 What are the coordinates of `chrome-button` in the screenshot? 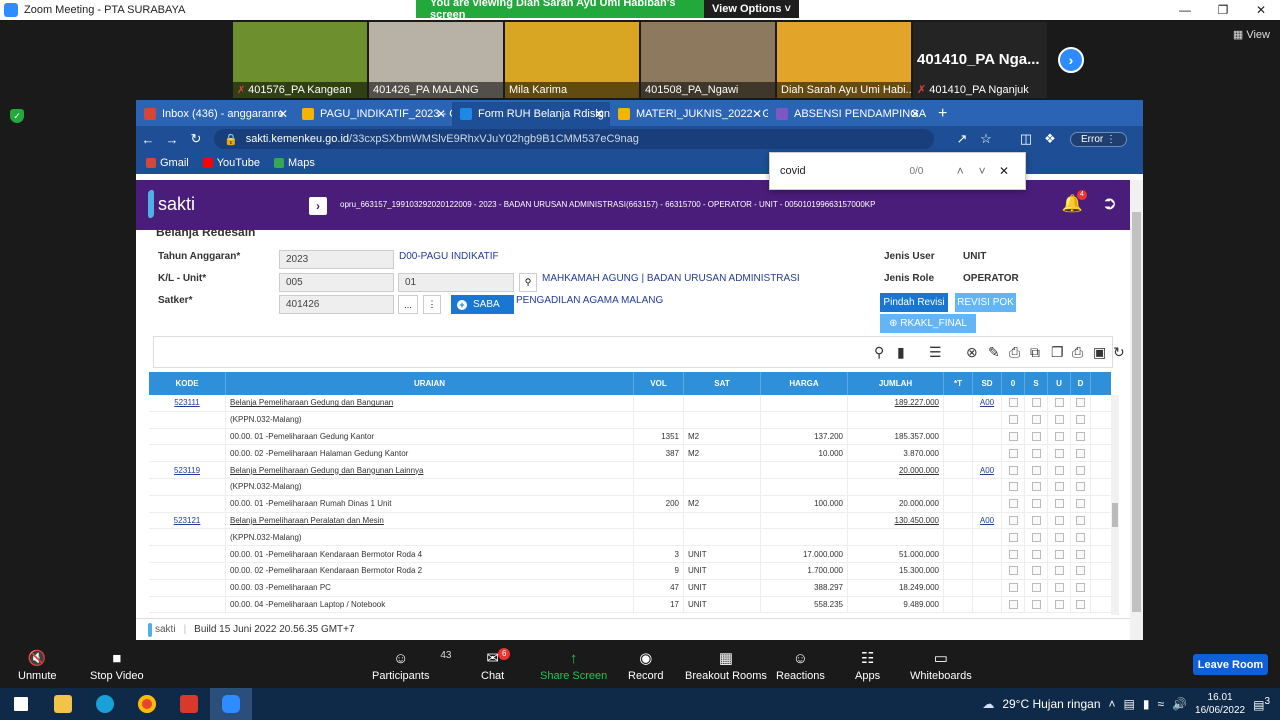 It's located at (147, 704).